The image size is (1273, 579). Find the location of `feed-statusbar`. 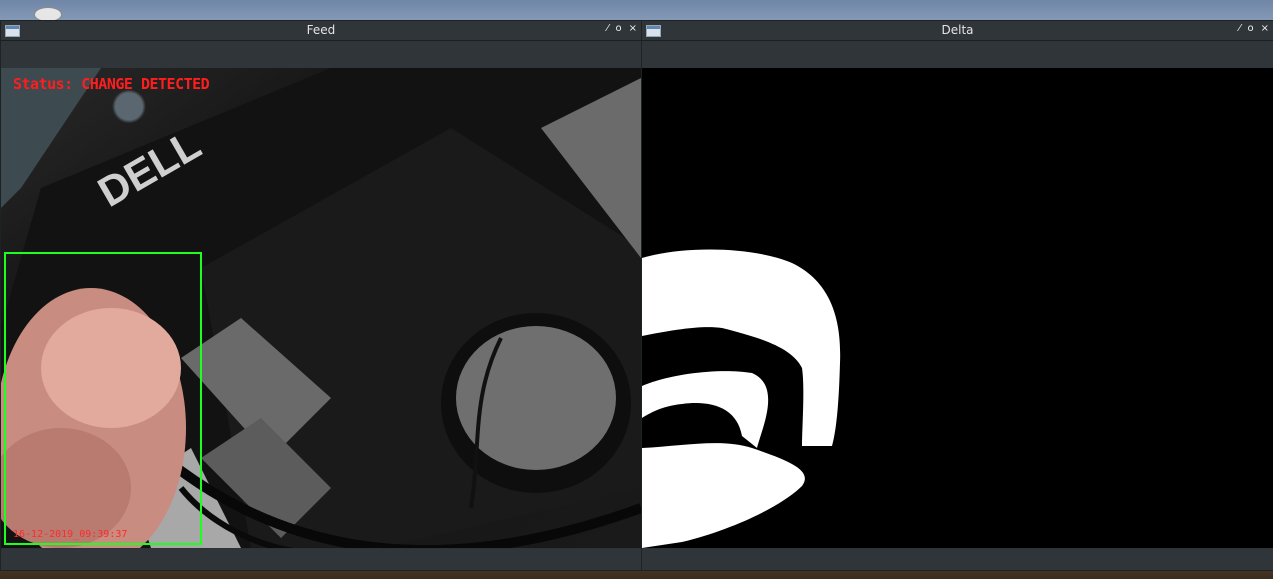

feed-statusbar is located at coordinates (321, 559).